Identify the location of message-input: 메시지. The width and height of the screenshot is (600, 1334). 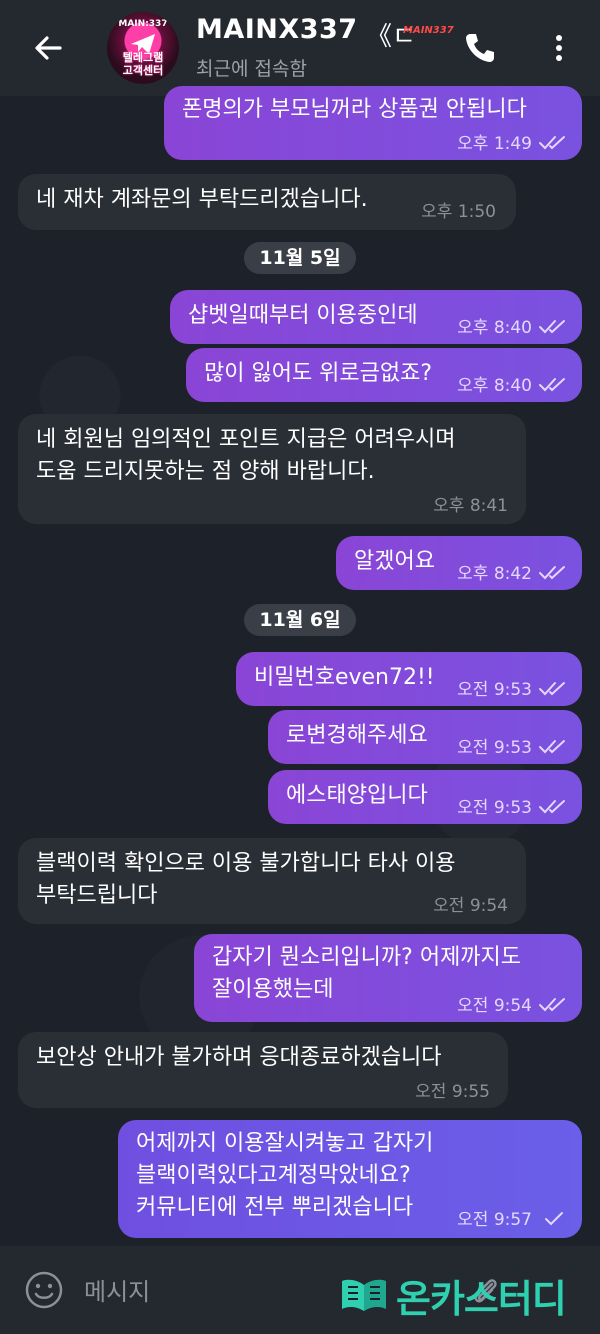
(117, 1289).